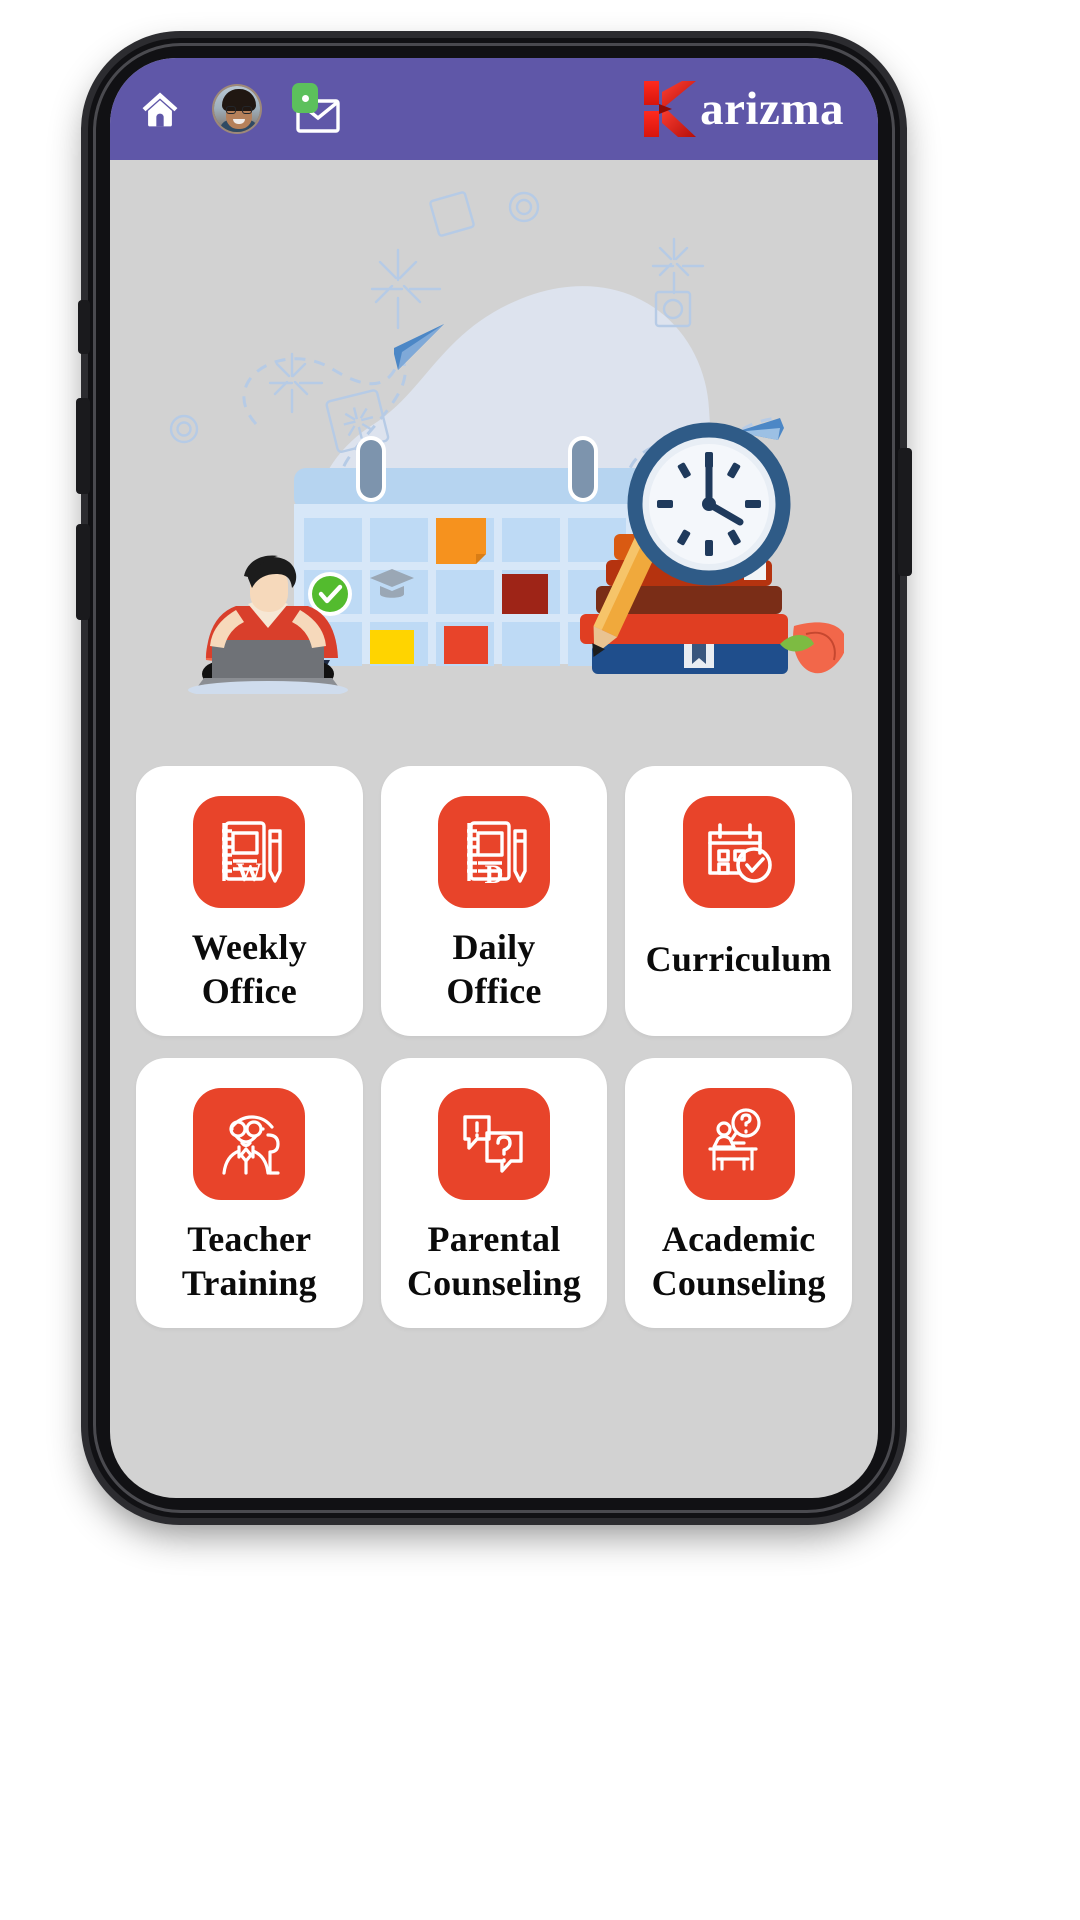  Describe the element at coordinates (249, 1261) in the screenshot. I see `tile-label: Teacher Training` at that location.